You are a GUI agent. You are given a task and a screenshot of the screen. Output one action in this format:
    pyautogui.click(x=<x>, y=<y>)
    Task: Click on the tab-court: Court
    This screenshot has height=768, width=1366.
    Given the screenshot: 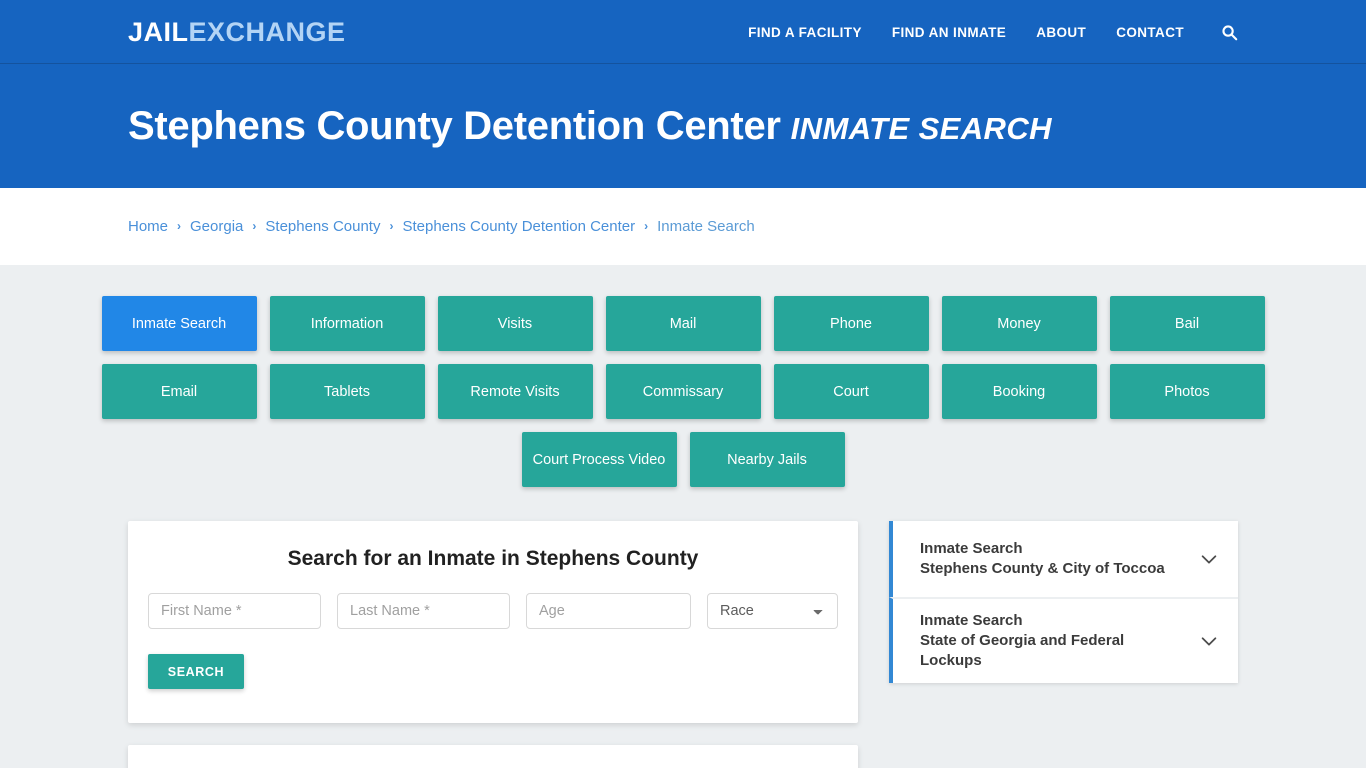 What is the action you would take?
    pyautogui.click(x=851, y=391)
    